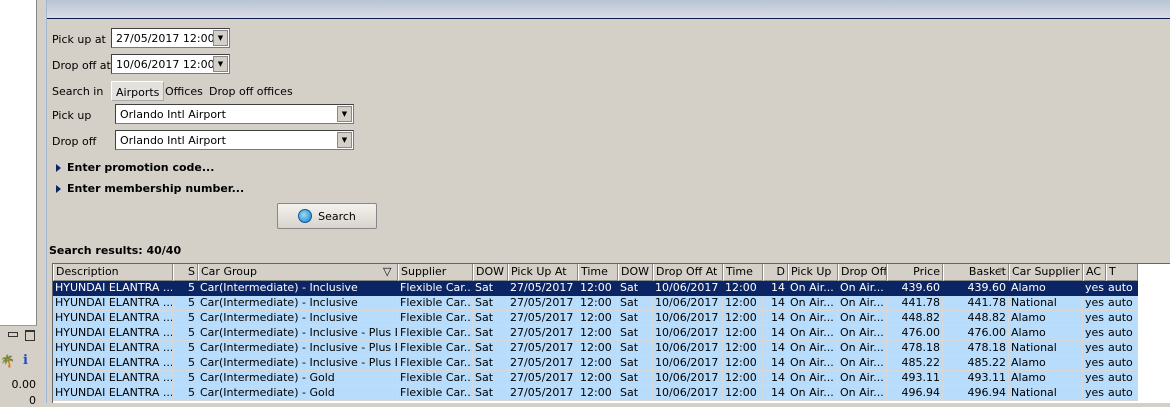 The image size is (1170, 407). I want to click on pickup-location-select: Orlando Intl Airport ▼, so click(234, 114).